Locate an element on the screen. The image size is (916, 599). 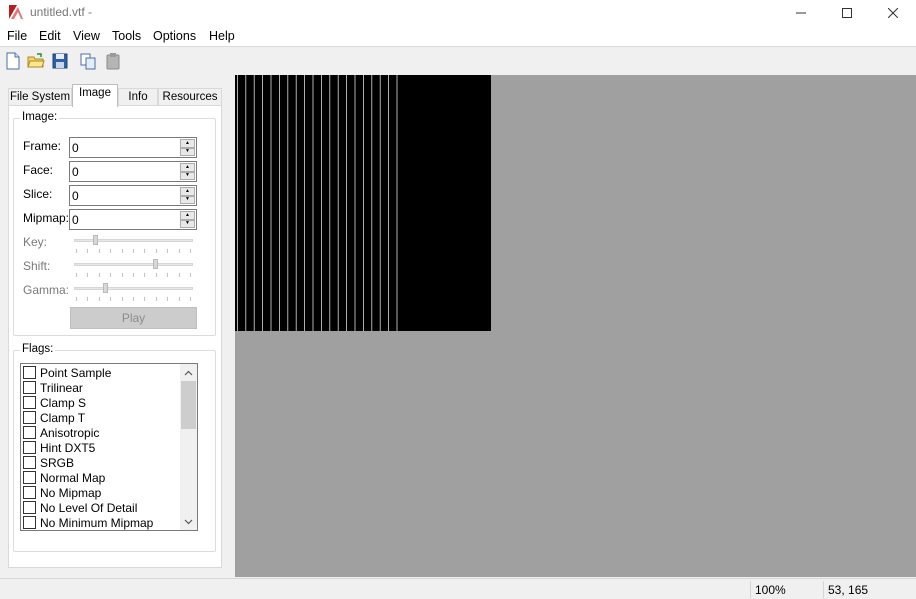
frame-label: Frame: is located at coordinates (42, 146).